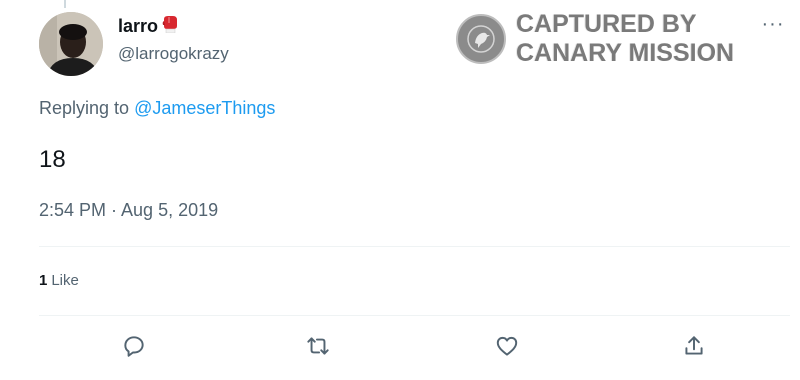  Describe the element at coordinates (170, 26) in the screenshot. I see `boxing-glove-icon` at that location.